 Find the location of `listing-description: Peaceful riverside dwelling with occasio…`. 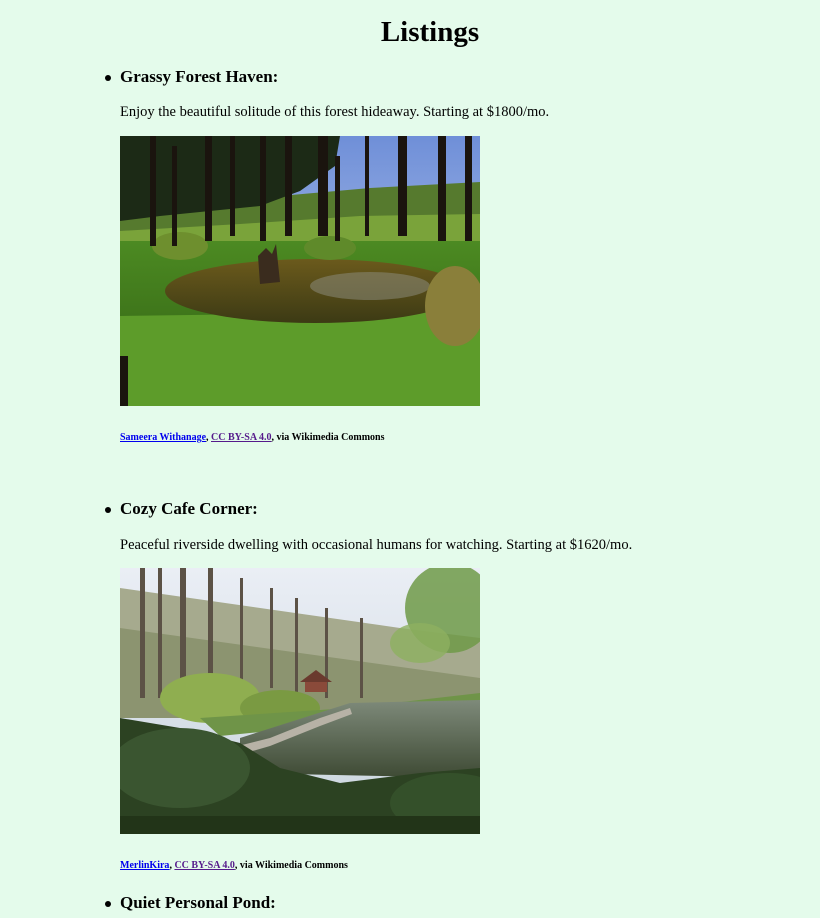

listing-description: Peaceful riverside dwelling with occasio… is located at coordinates (376, 545).